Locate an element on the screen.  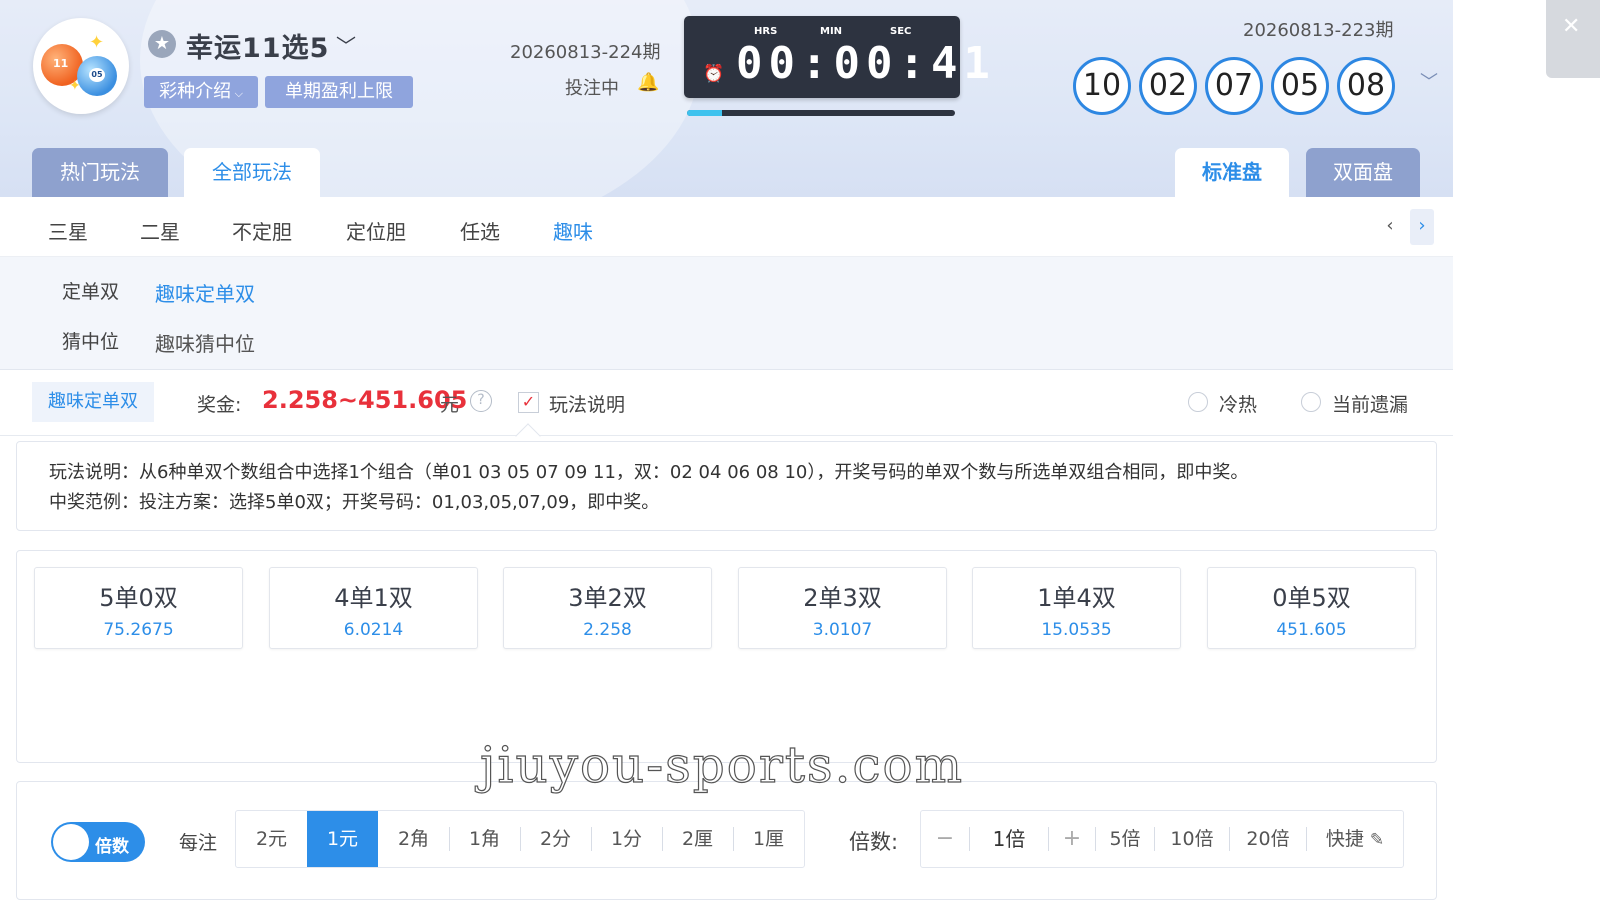
unit-label: 每注 is located at coordinates (198, 843).